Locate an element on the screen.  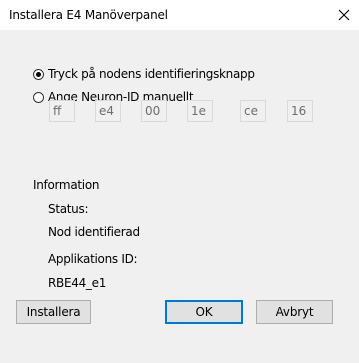
app-id-label: Applikations ID: is located at coordinates (93, 259).